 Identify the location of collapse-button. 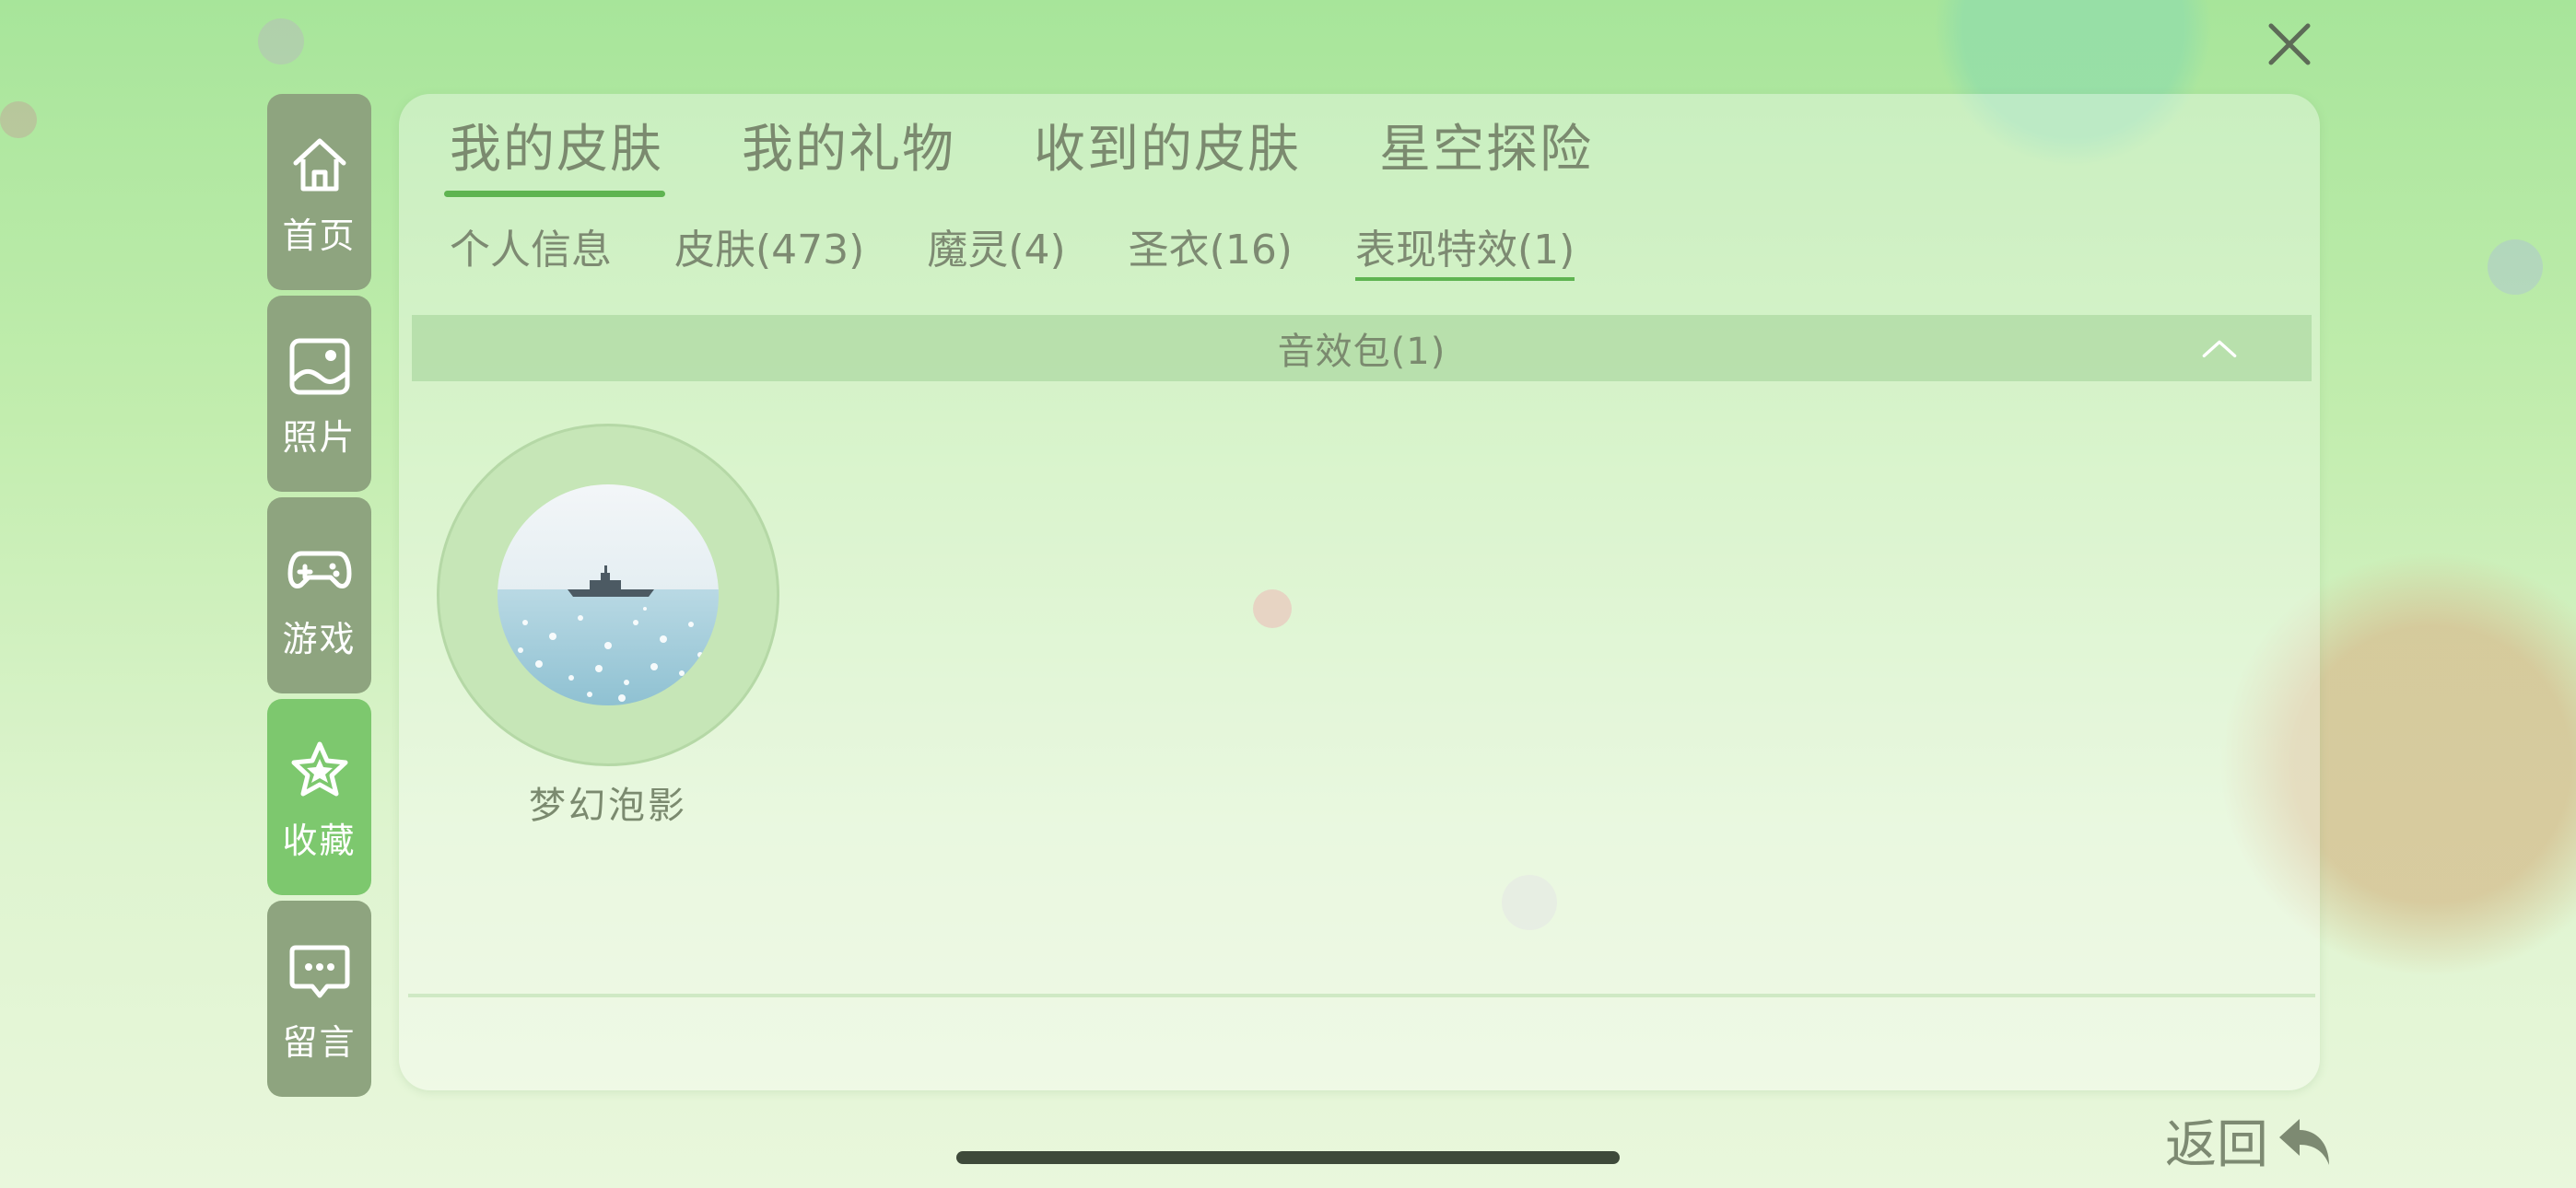
(2219, 348).